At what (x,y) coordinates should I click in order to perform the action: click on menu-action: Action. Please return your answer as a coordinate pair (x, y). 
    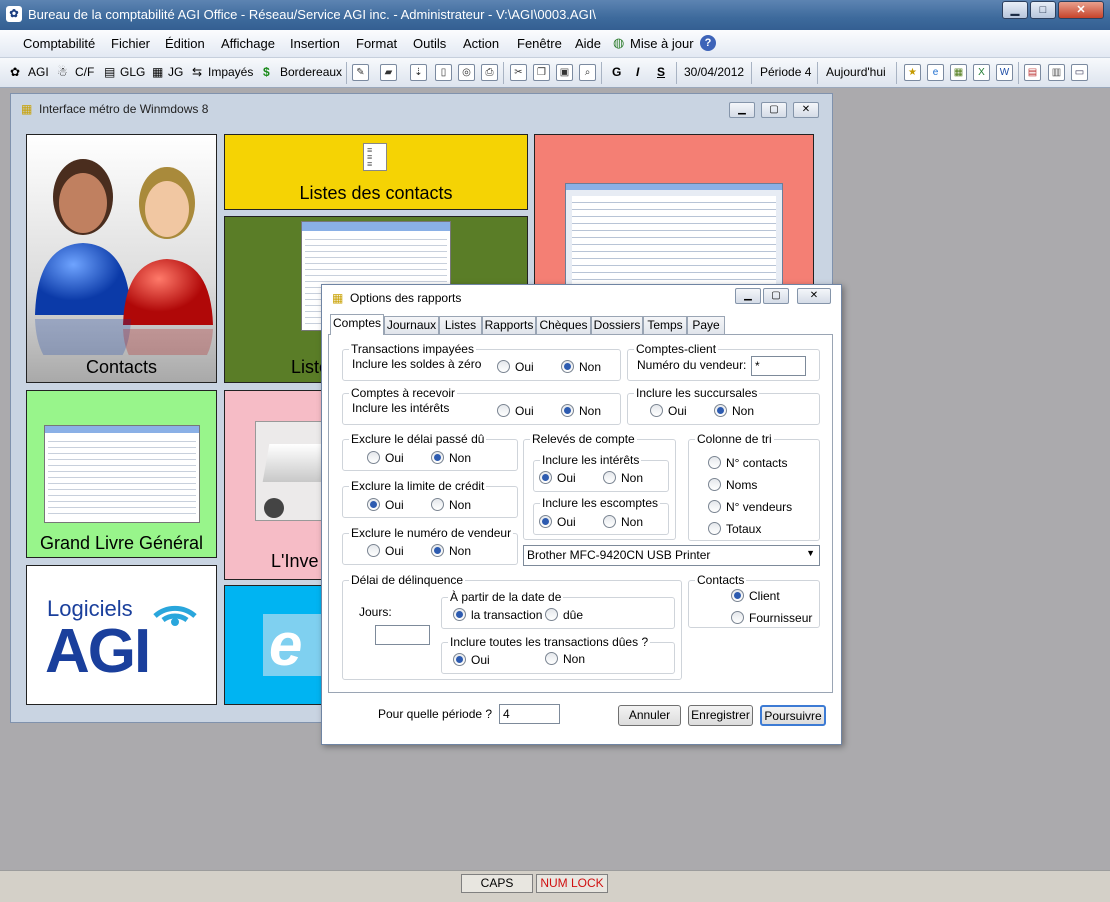
    Looking at the image, I should click on (481, 43).